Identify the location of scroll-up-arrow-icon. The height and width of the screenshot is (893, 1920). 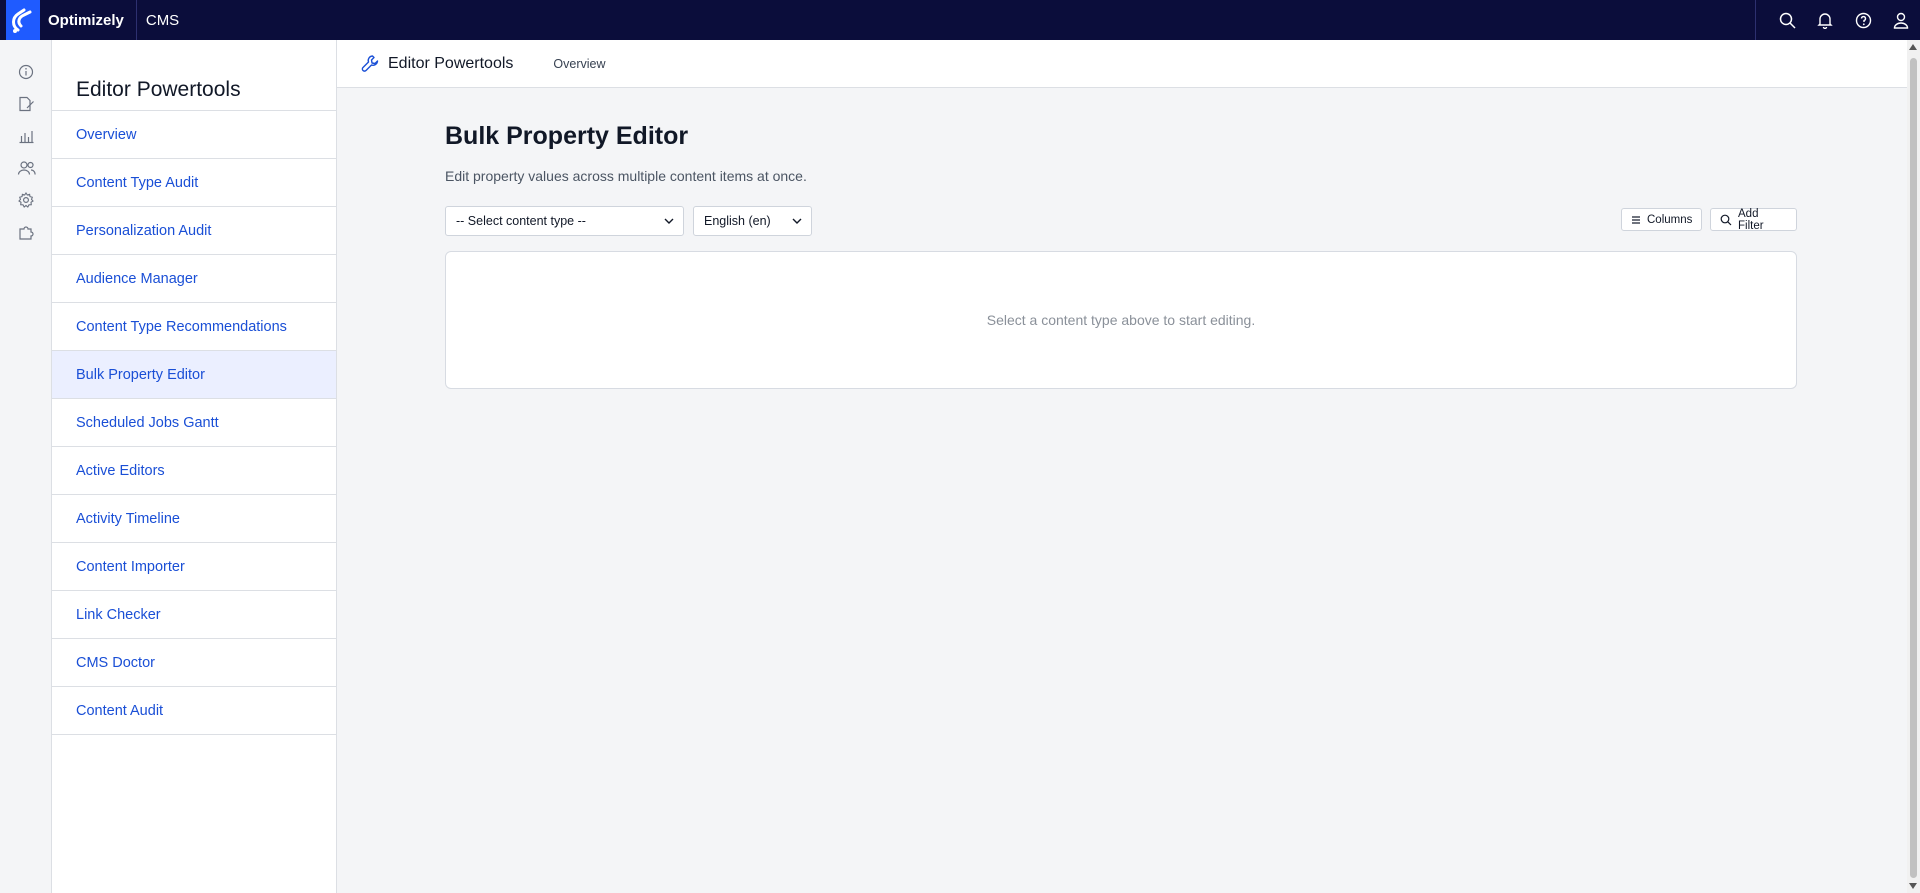
(1913, 47).